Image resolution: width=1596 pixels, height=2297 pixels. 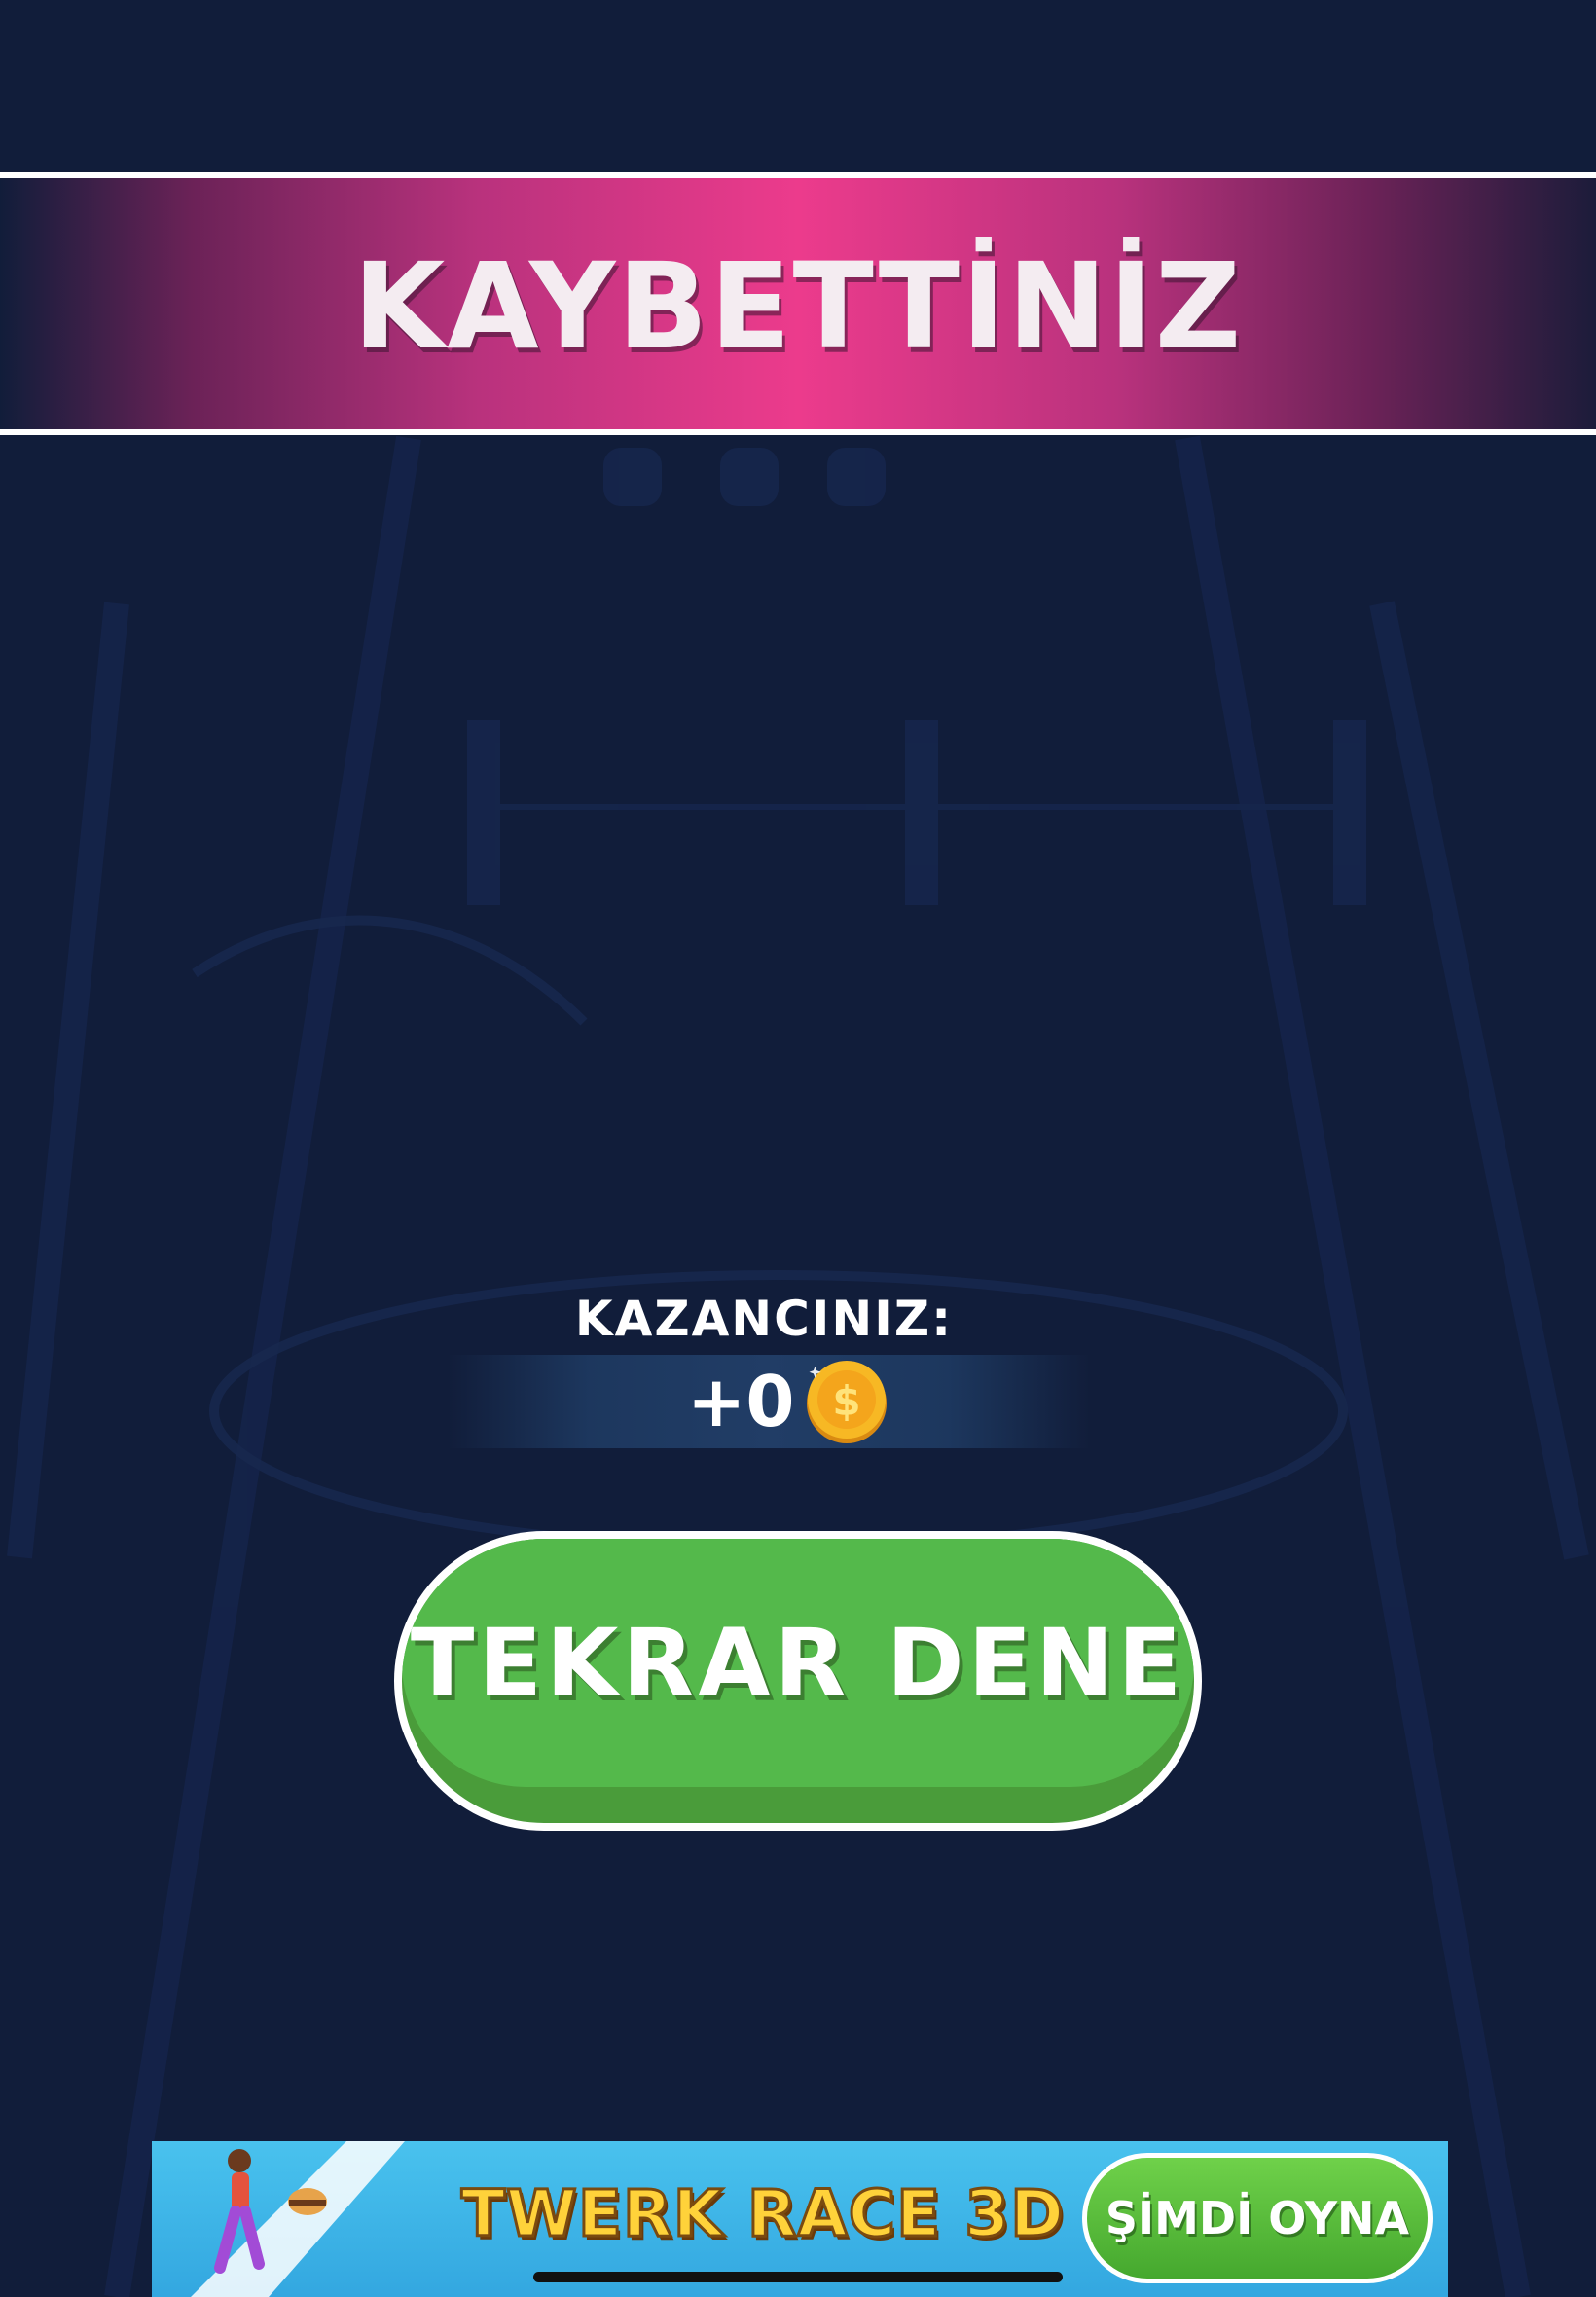 I want to click on earnings-label: KAZANCINIZ:, so click(x=764, y=1319).